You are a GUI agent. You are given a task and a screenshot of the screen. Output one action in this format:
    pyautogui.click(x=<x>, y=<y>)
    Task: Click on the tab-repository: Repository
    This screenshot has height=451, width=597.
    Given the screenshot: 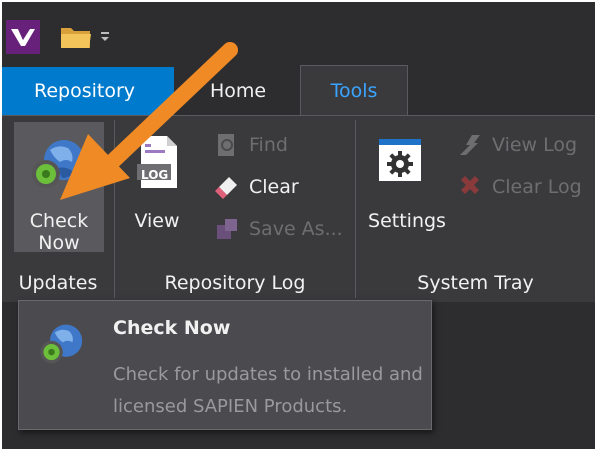 What is the action you would take?
    pyautogui.click(x=88, y=91)
    